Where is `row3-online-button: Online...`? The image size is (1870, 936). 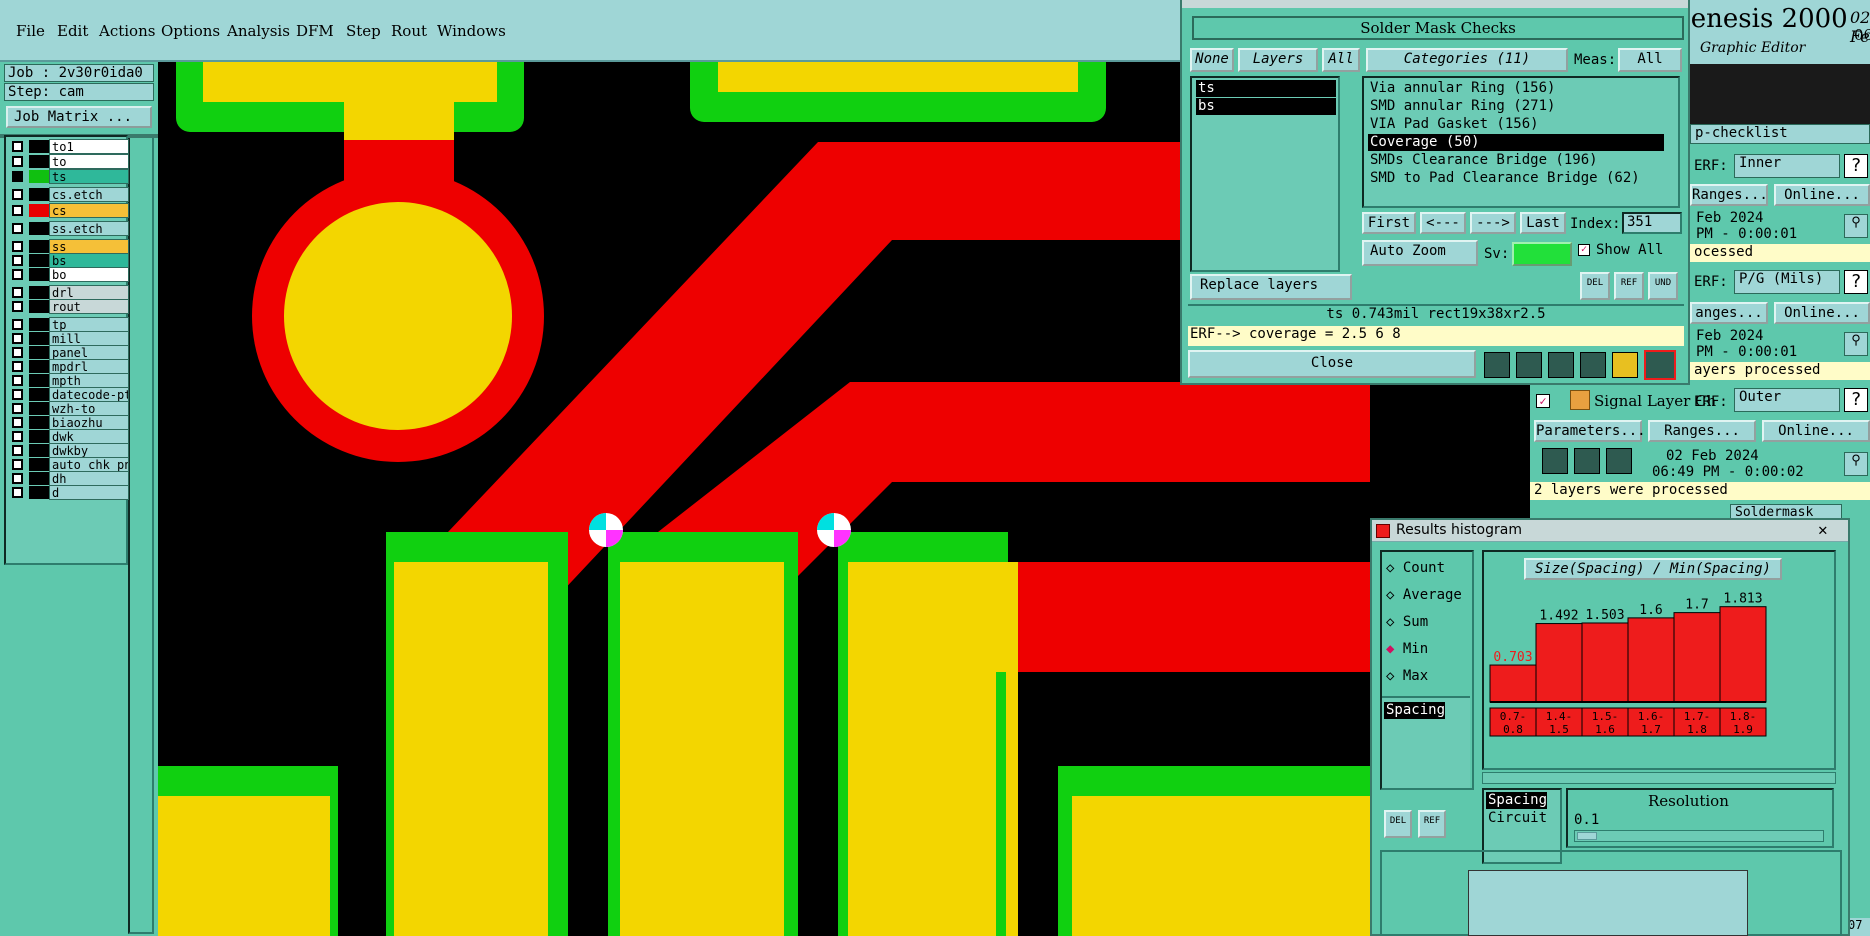
row3-online-button: Online... is located at coordinates (1816, 431).